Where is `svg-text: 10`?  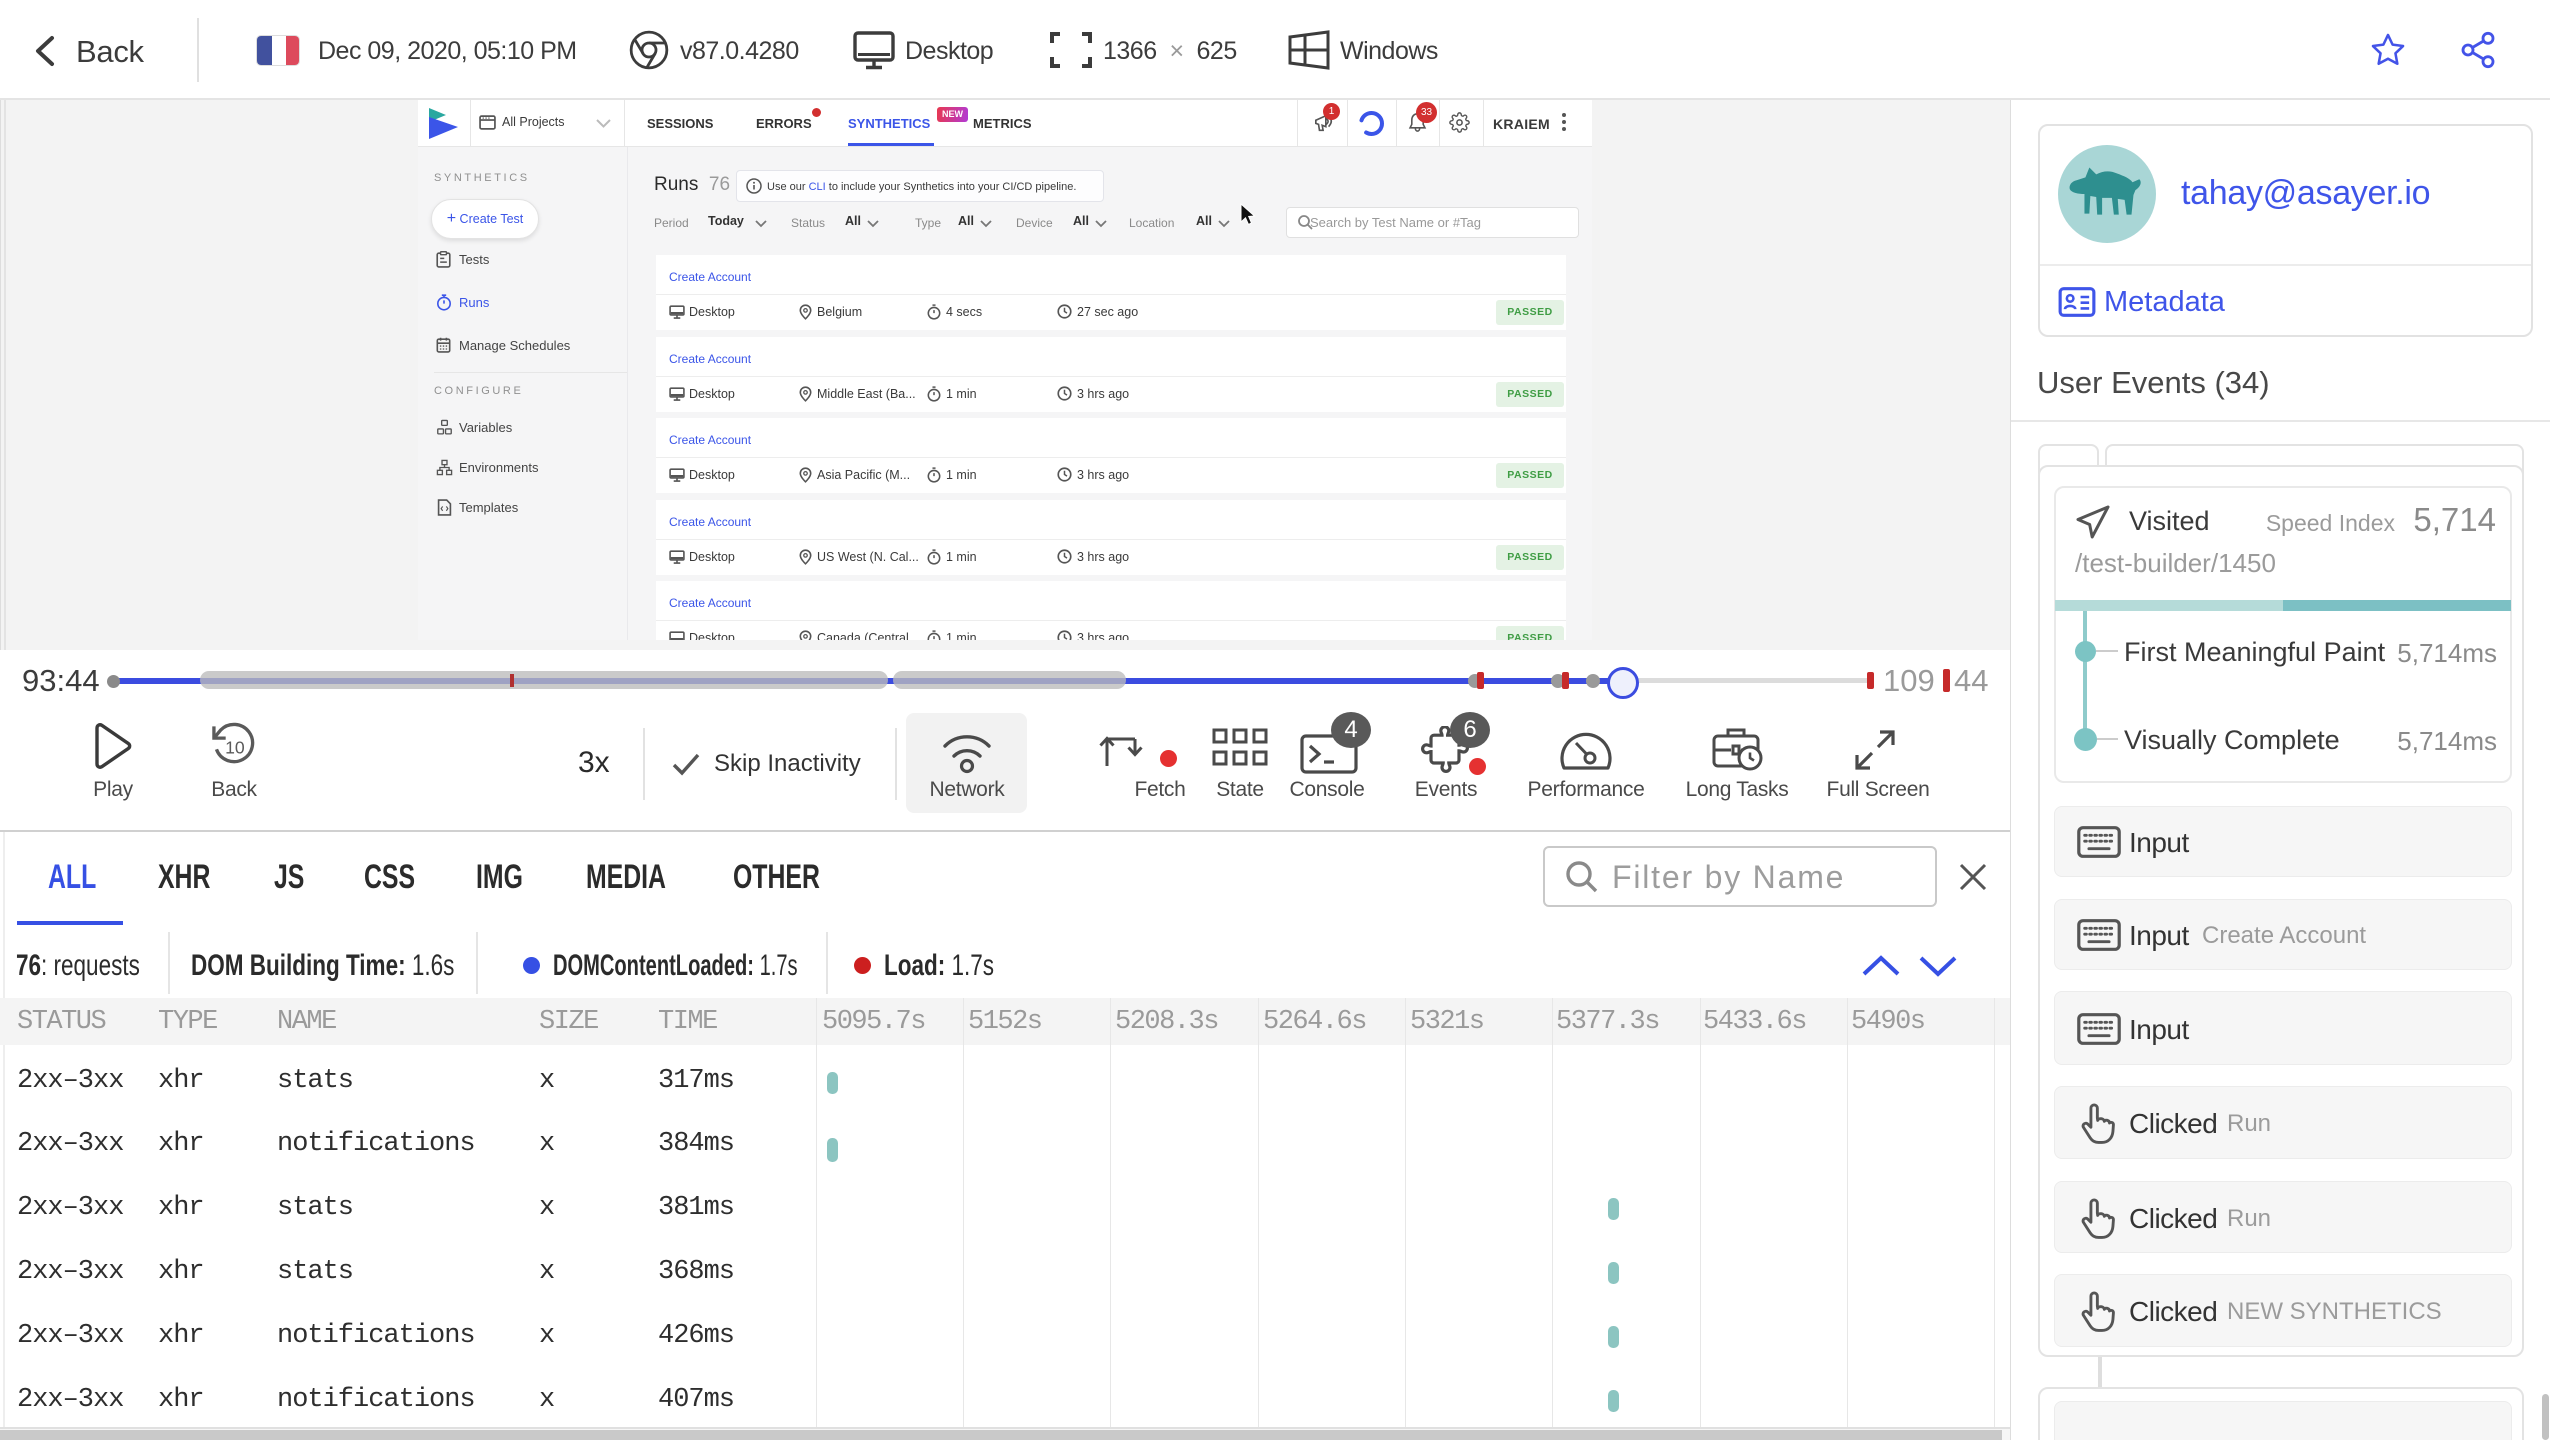 svg-text: 10 is located at coordinates (235, 747).